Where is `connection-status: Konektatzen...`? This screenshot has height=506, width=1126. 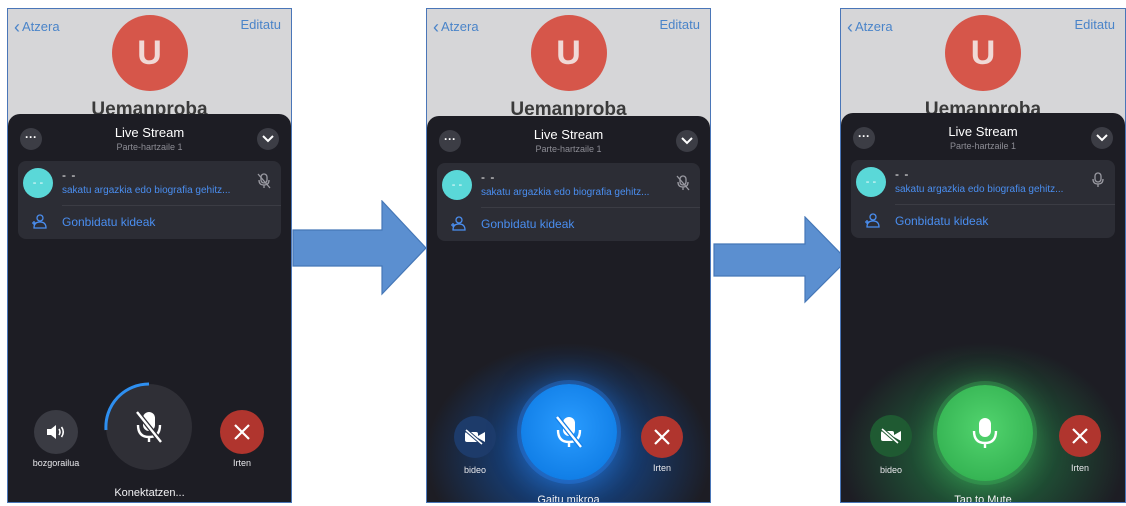 connection-status: Konektatzen... is located at coordinates (149, 493).